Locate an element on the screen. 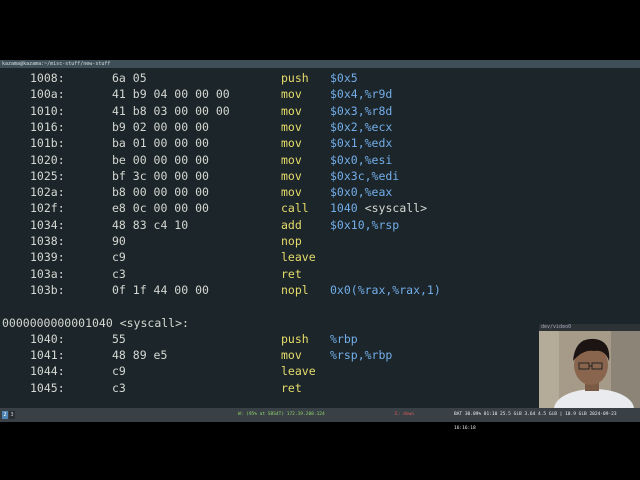 The width and height of the screenshot is (640, 480). instruction-address: 103b: is located at coordinates (47, 289).